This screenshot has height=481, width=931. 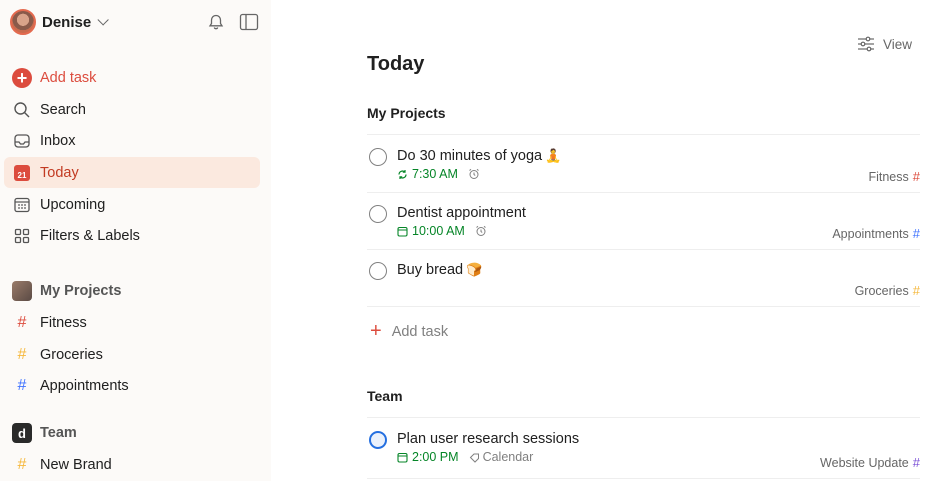 I want to click on yoga-emoji: 🧘, so click(x=553, y=155).